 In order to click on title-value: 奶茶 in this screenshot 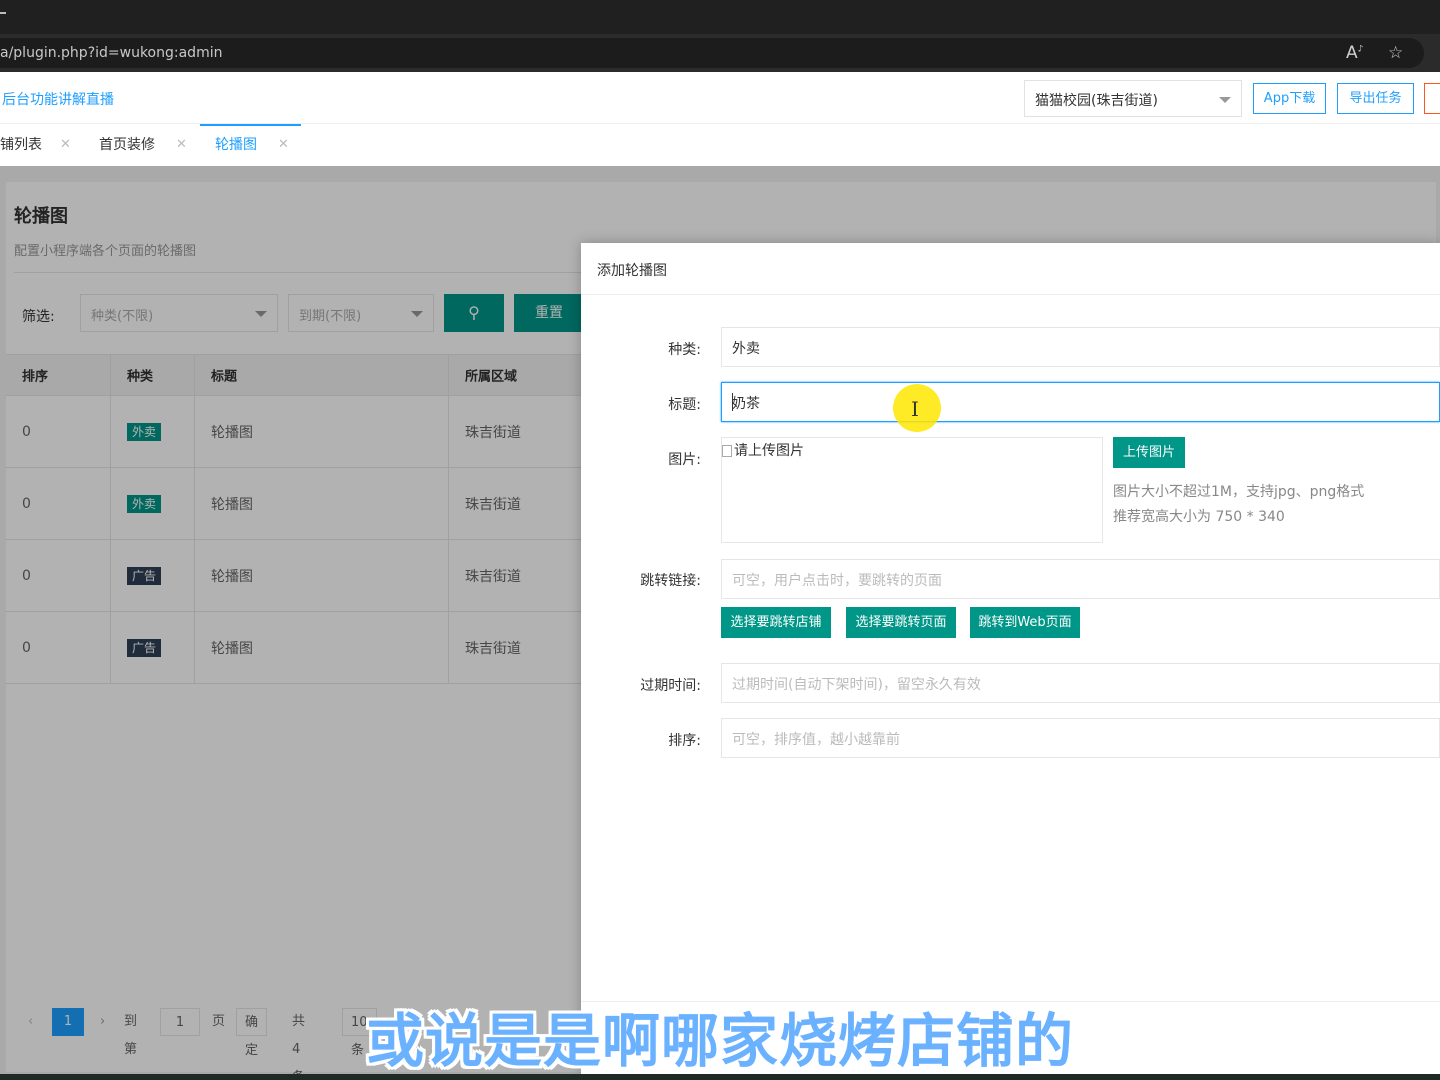, I will do `click(746, 404)`.